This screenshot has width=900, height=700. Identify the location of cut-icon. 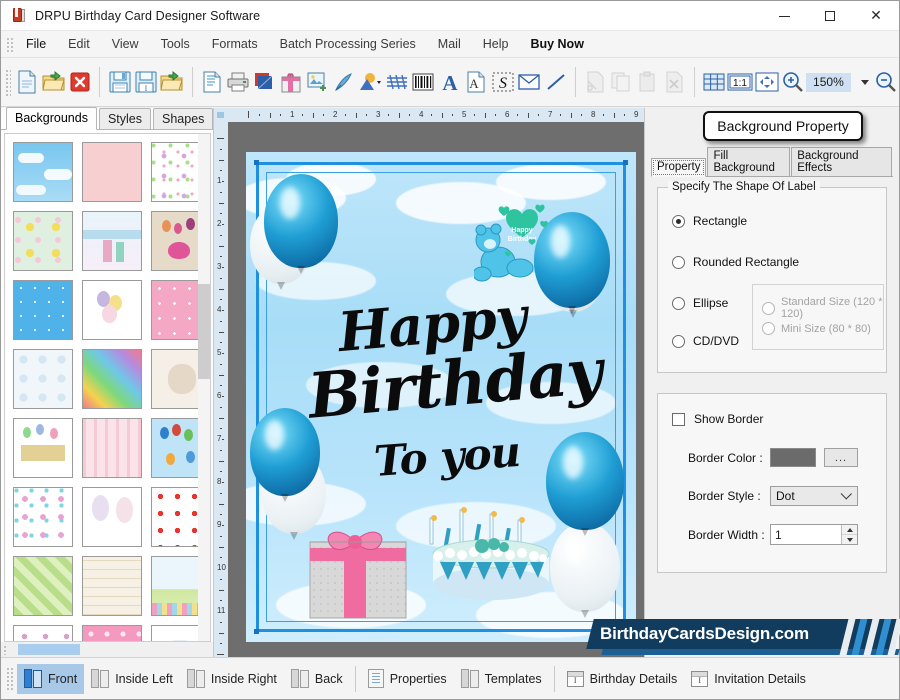
(595, 82).